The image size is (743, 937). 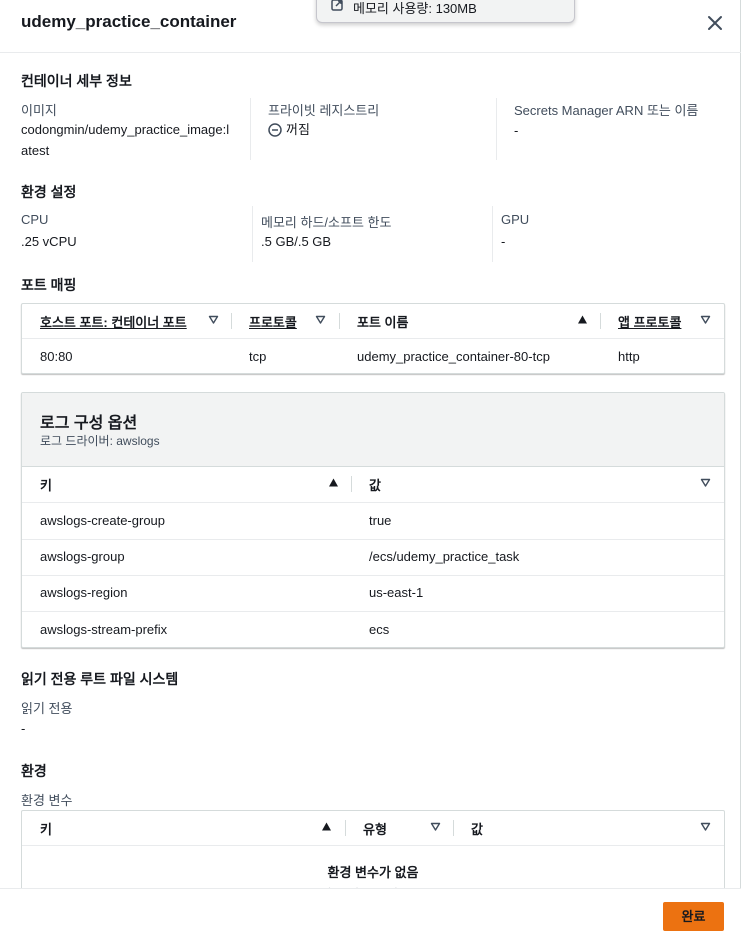 I want to click on gpu-value: -, so click(x=503, y=241).